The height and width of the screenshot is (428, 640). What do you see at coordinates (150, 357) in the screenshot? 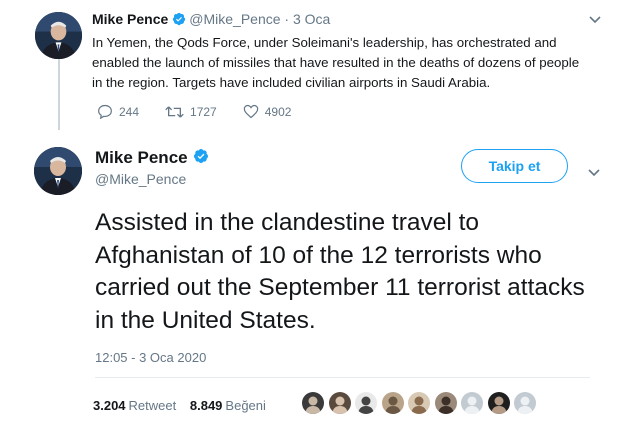
I see `tweet-timestamp: 12:05 - 3 Oca 2020` at bounding box center [150, 357].